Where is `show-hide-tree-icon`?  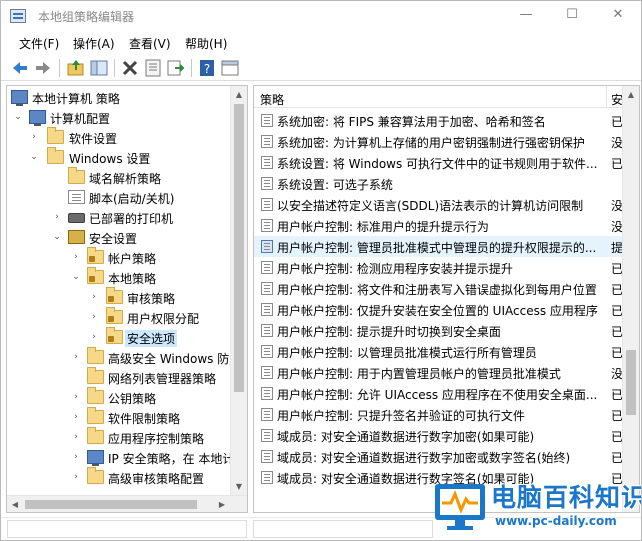 show-hide-tree-icon is located at coordinates (99, 68).